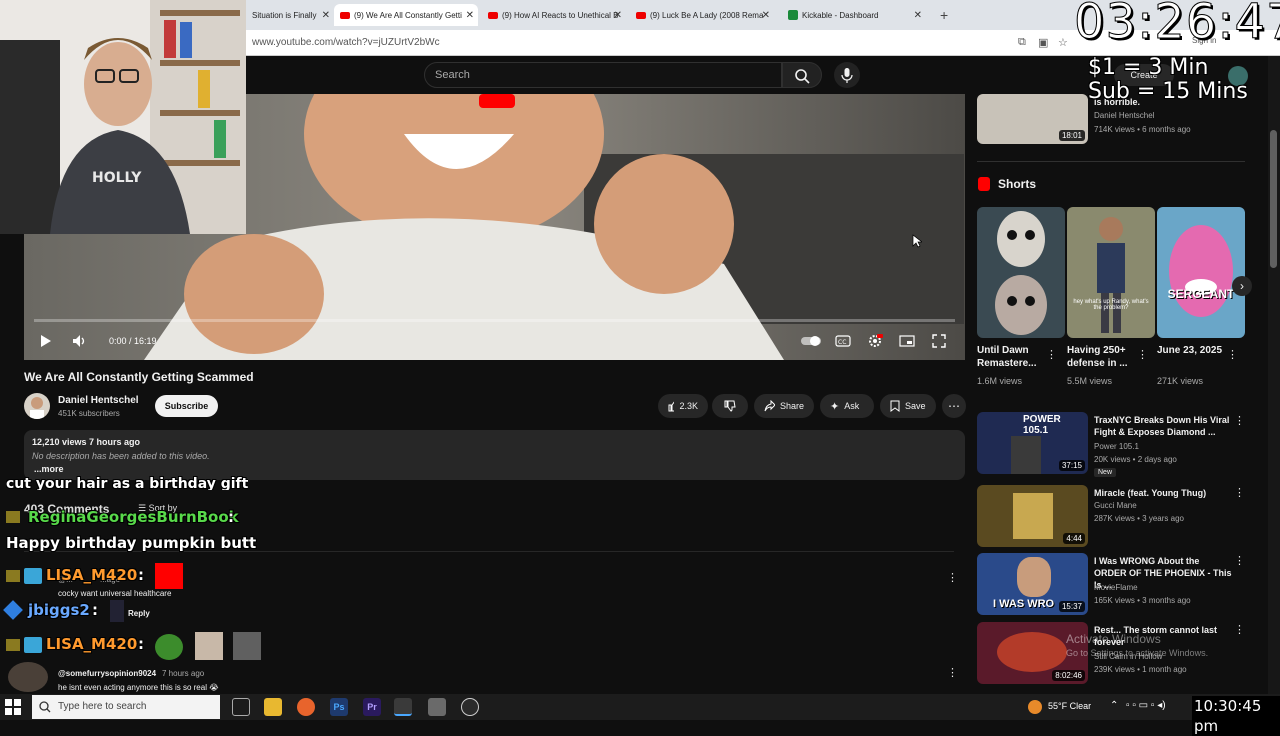  I want to click on photoshop-icon: Ps, so click(339, 707).